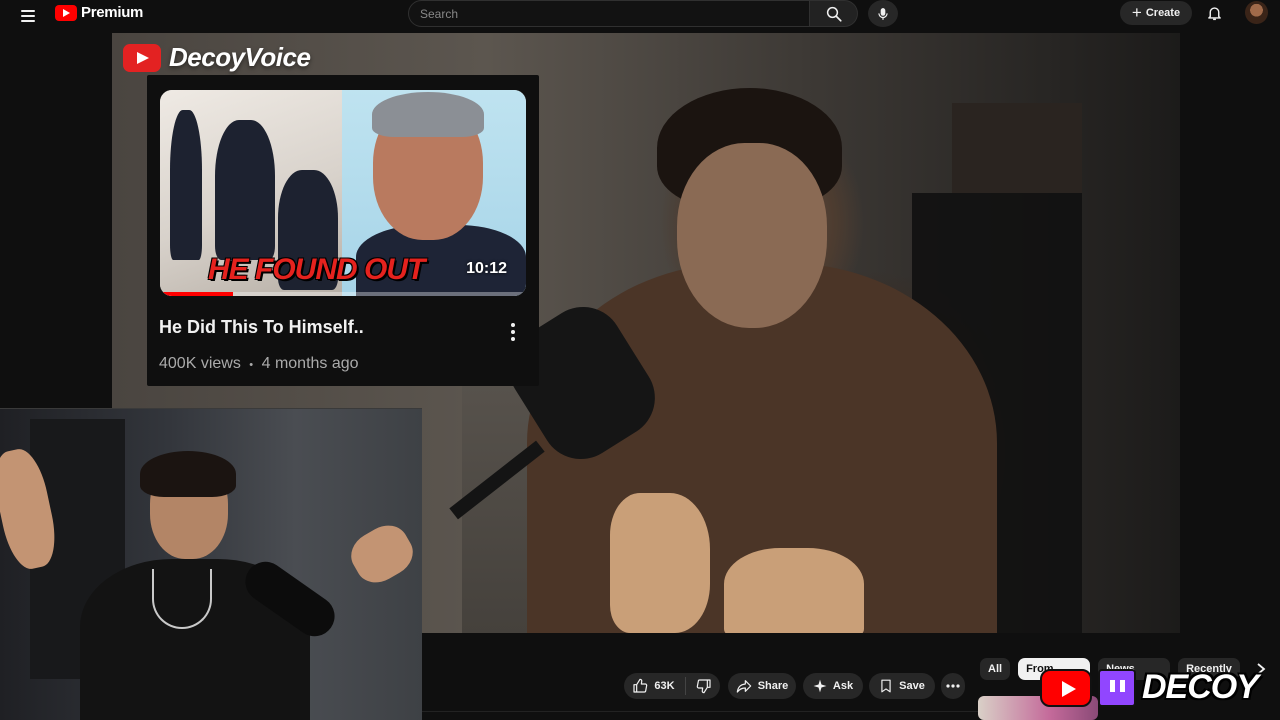  I want to click on search-icon, so click(834, 14).